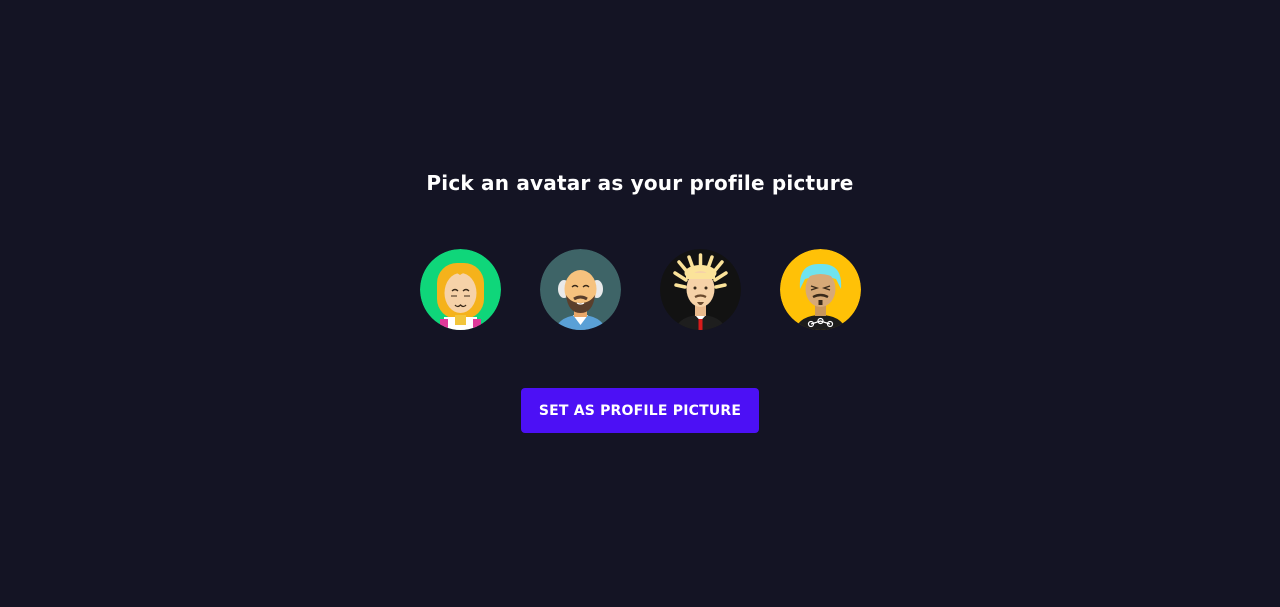 Image resolution: width=1280 pixels, height=607 pixels. I want to click on page-title: Pick an avatar as your profile picture, so click(640, 183).